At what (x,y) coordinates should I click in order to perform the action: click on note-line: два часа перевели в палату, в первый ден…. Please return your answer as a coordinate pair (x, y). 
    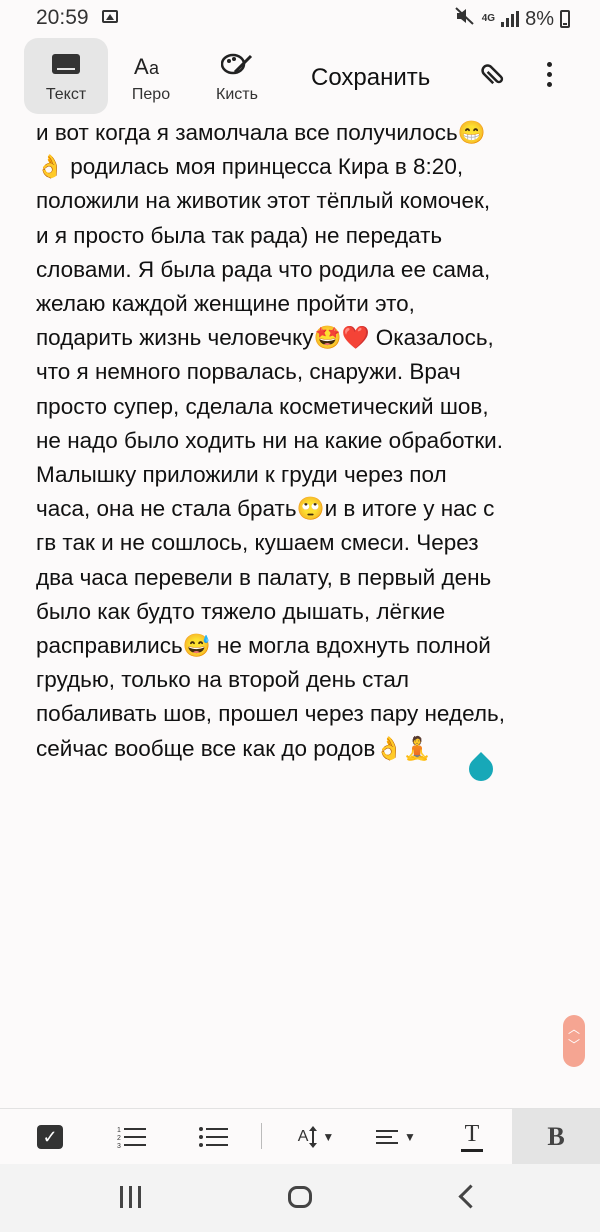
    Looking at the image, I should click on (264, 577).